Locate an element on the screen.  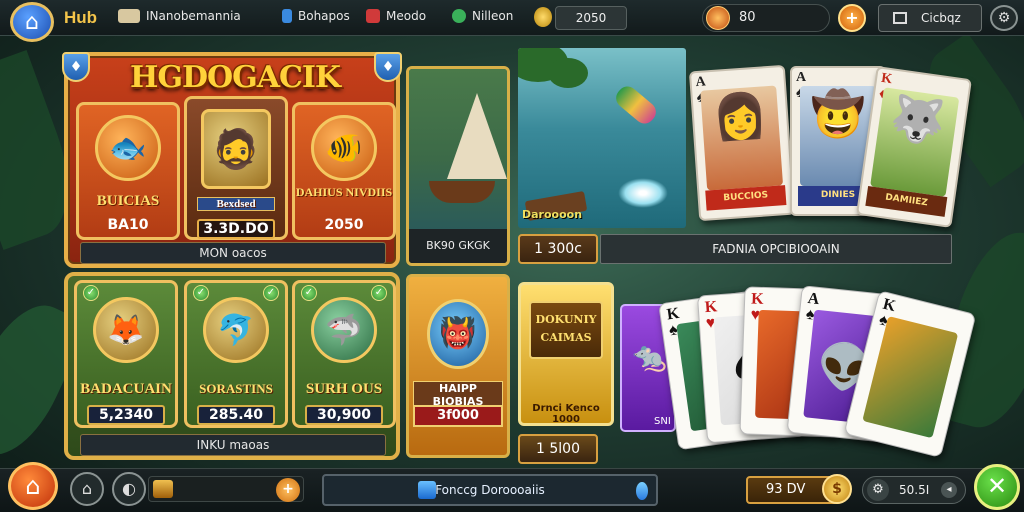
woman-portrait-icon: 👩 is located at coordinates (740, 116).